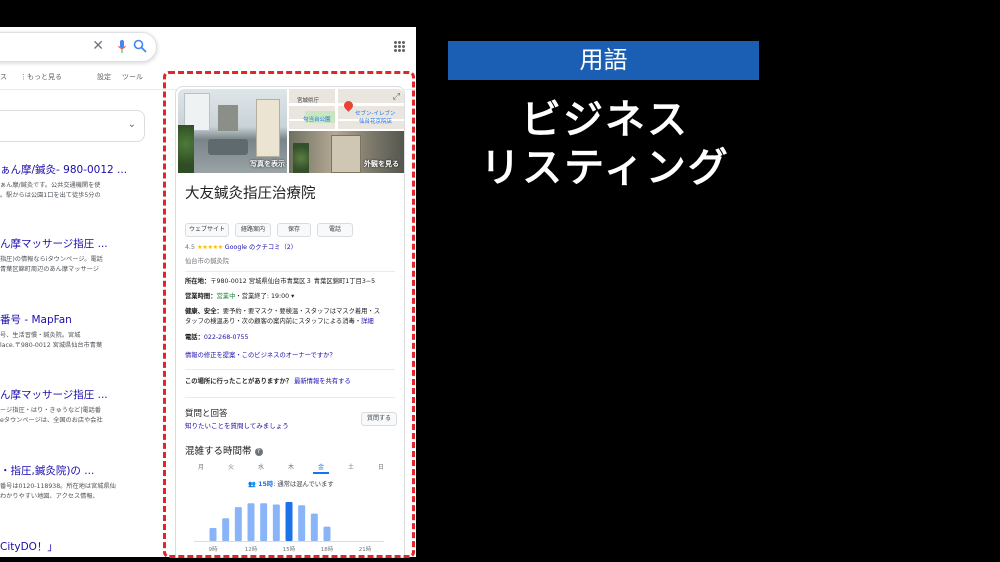 Image resolution: width=1000 pixels, height=562 pixels. Describe the element at coordinates (140, 46) in the screenshot. I see `search-icon` at that location.